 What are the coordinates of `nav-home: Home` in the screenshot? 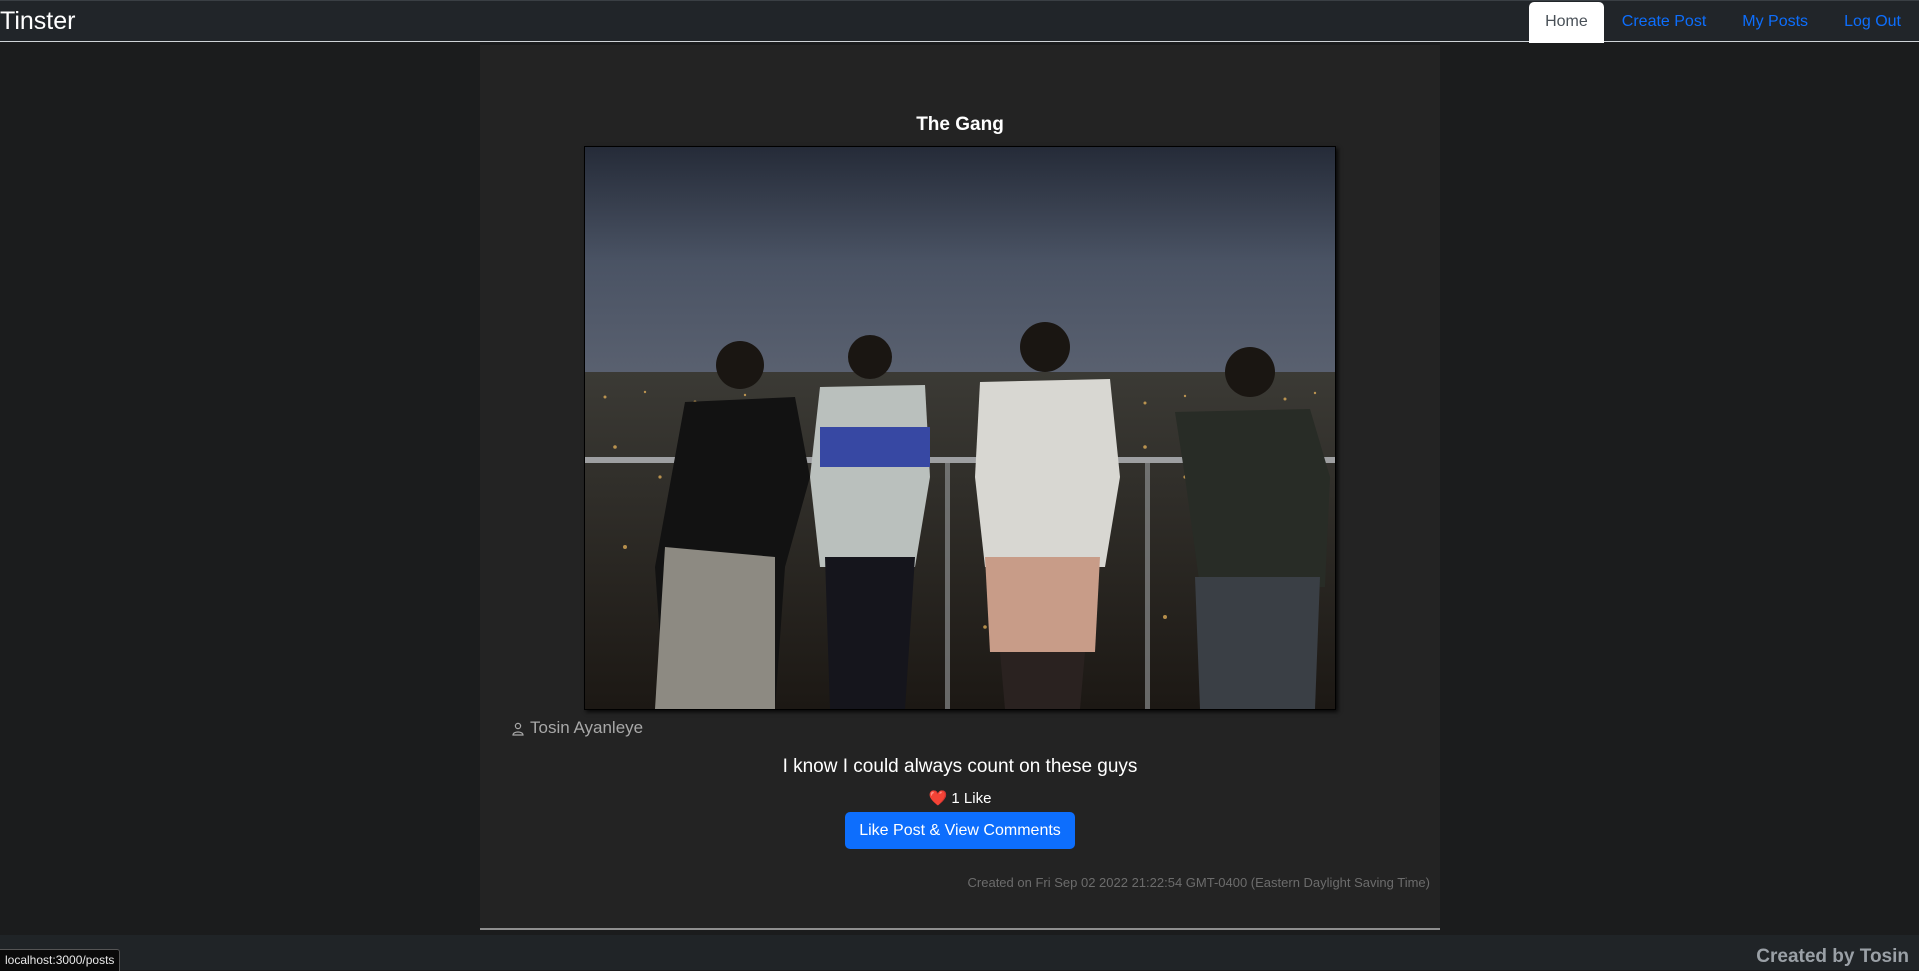 It's located at (1566, 22).